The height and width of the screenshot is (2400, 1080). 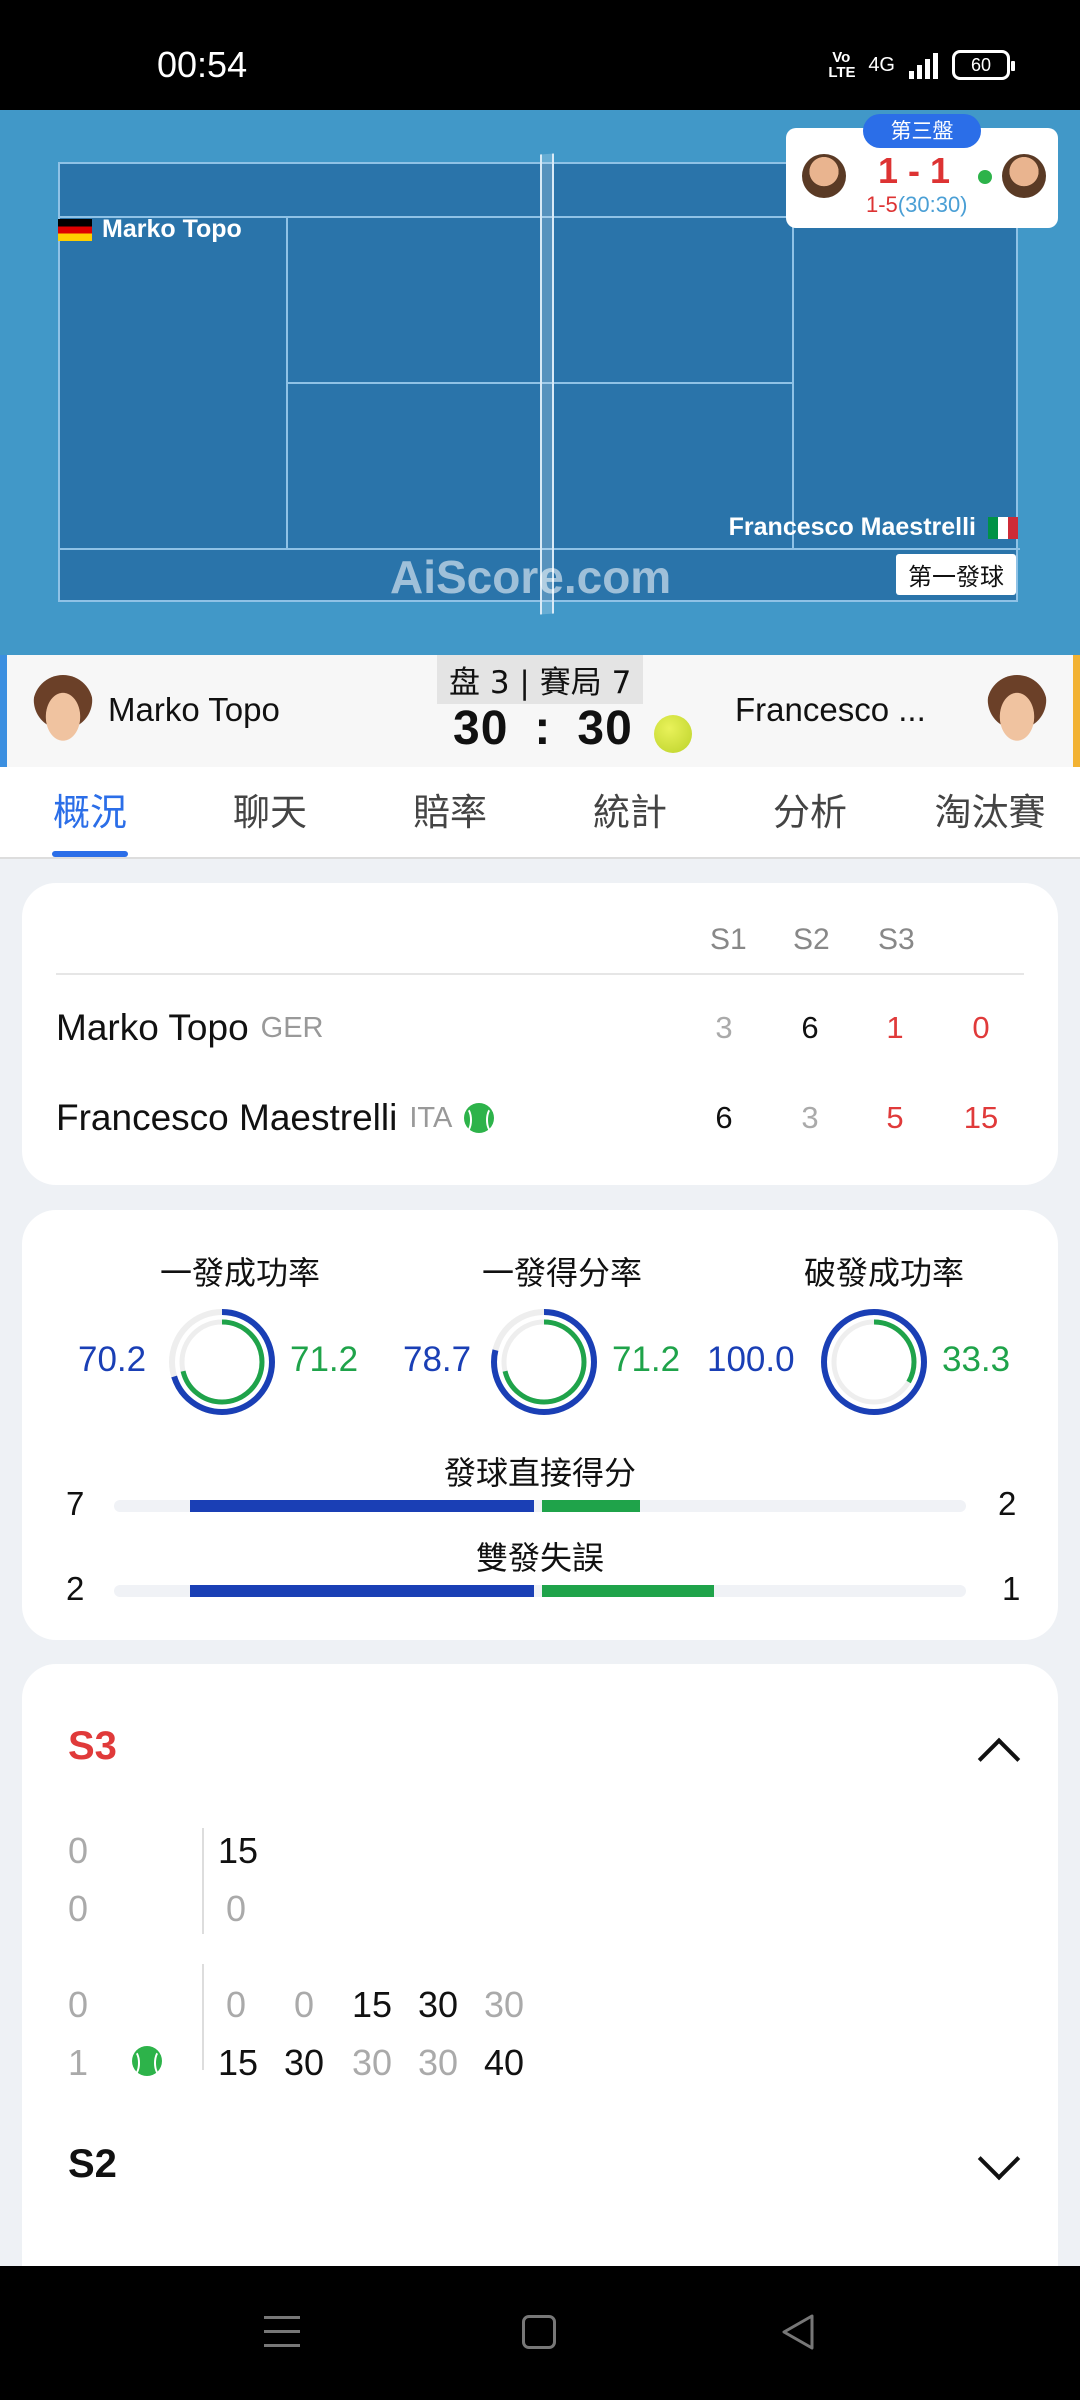 I want to click on clock: 00:54, so click(x=202, y=64).